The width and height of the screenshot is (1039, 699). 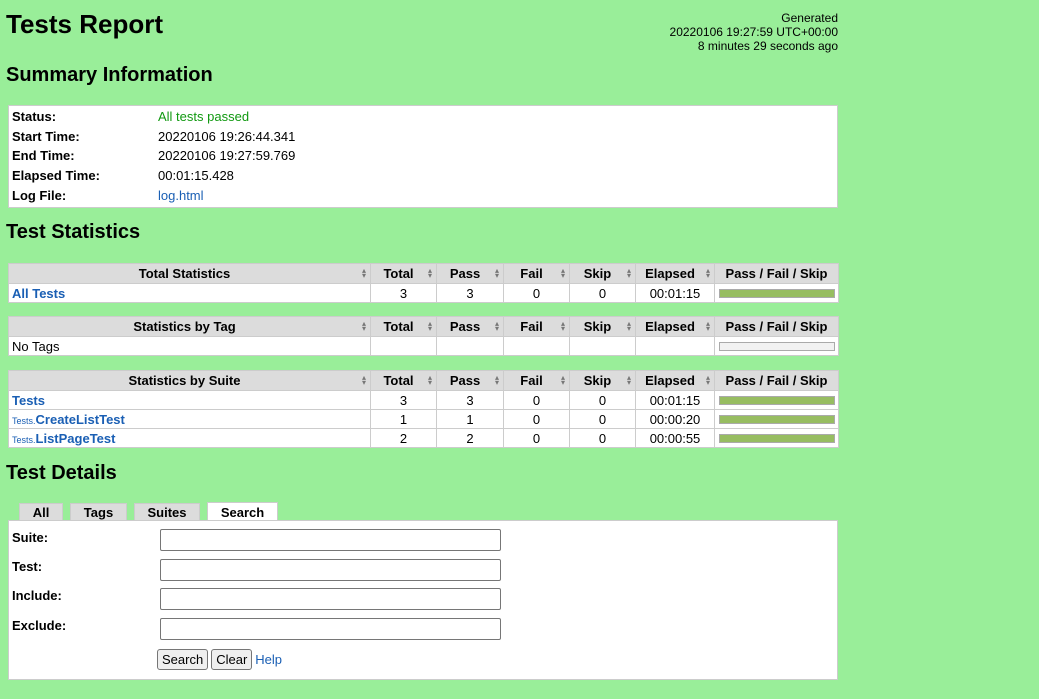 What do you see at coordinates (39, 195) in the screenshot?
I see `summary-label: Log File:` at bounding box center [39, 195].